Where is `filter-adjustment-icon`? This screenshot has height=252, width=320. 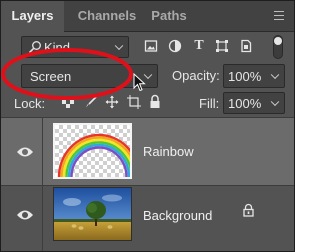 filter-adjustment-icon is located at coordinates (175, 46).